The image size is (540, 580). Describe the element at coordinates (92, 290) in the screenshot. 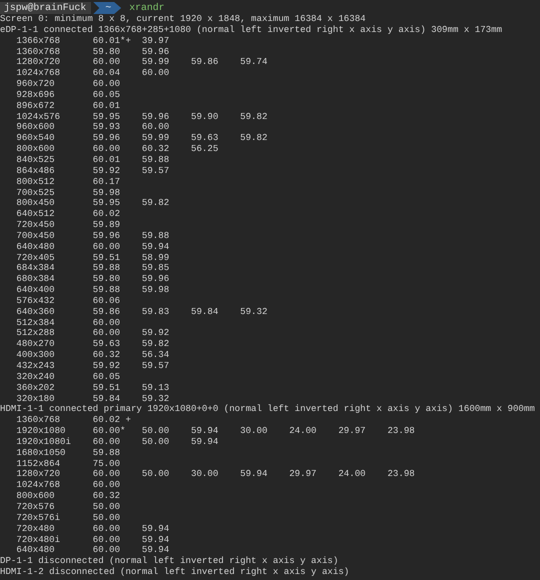

I see `mode-line: 640x400 59.88 59.98` at that location.